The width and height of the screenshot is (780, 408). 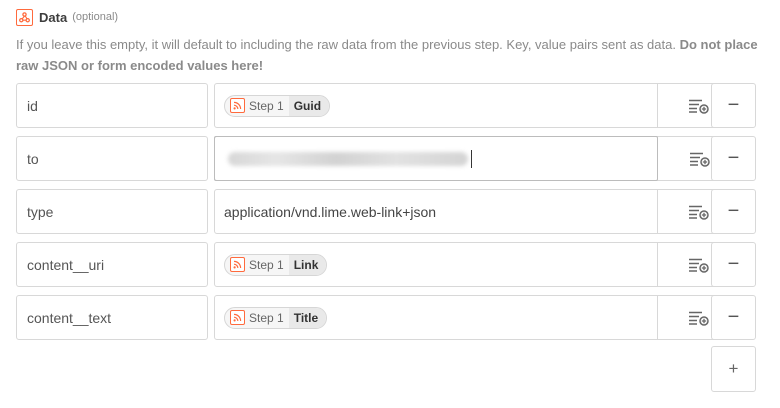 I want to click on key-value-row: to −, so click(x=386, y=158).